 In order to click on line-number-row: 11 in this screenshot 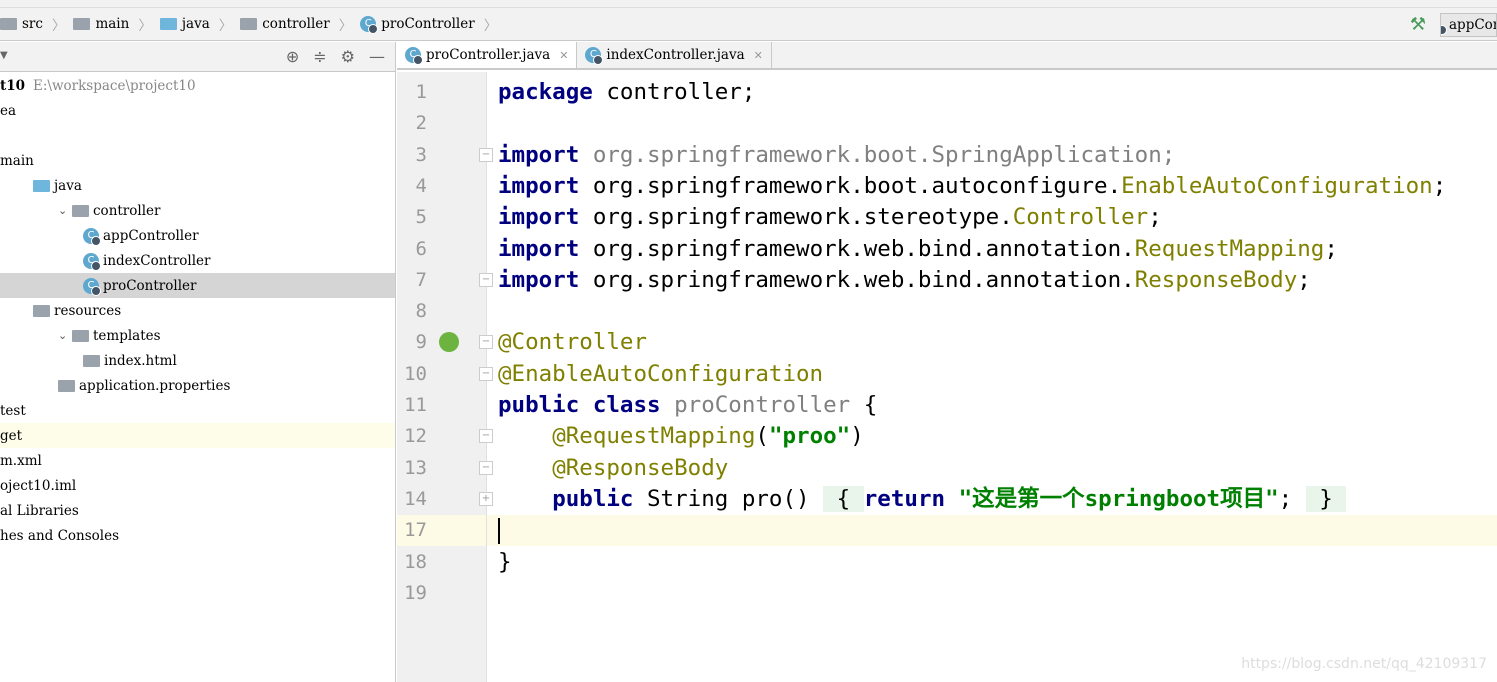, I will do `click(441, 405)`.